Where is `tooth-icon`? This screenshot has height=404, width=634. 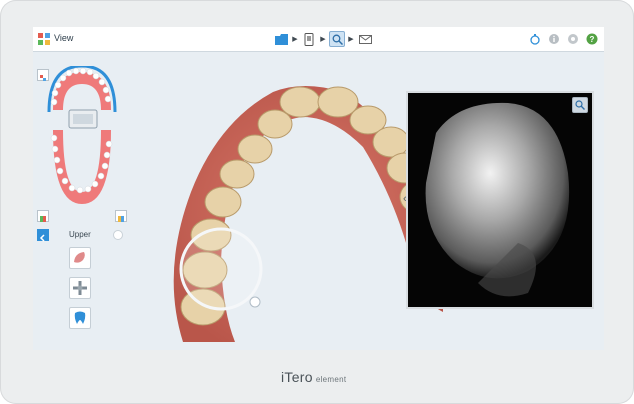
tooth-icon is located at coordinates (80, 317).